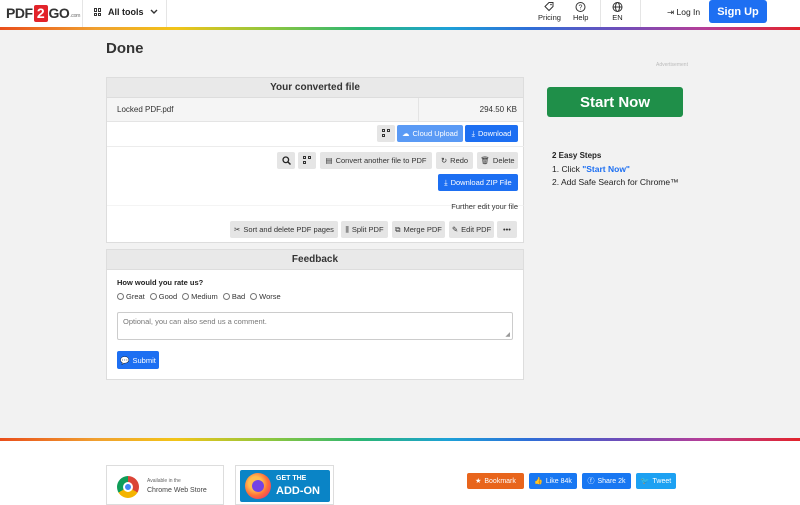  I want to click on delete-label: Delete, so click(503, 160).